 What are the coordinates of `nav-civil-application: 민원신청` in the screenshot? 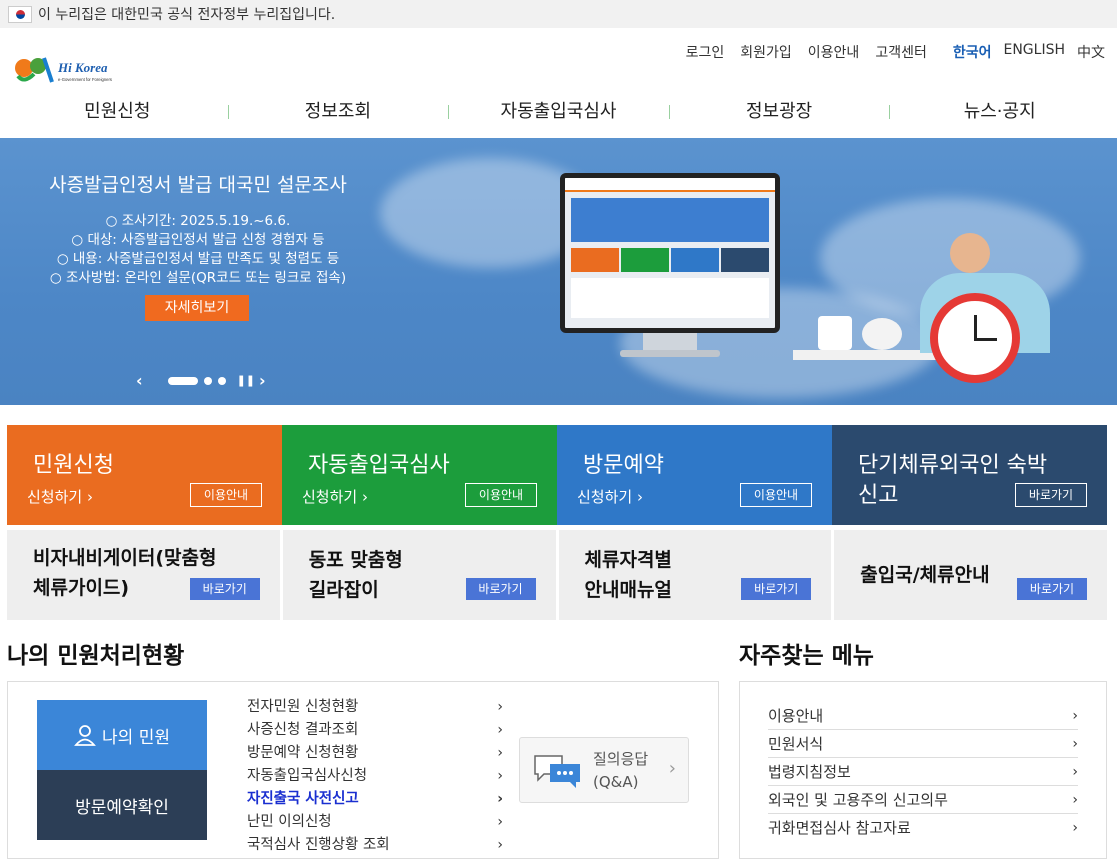 It's located at (117, 112).